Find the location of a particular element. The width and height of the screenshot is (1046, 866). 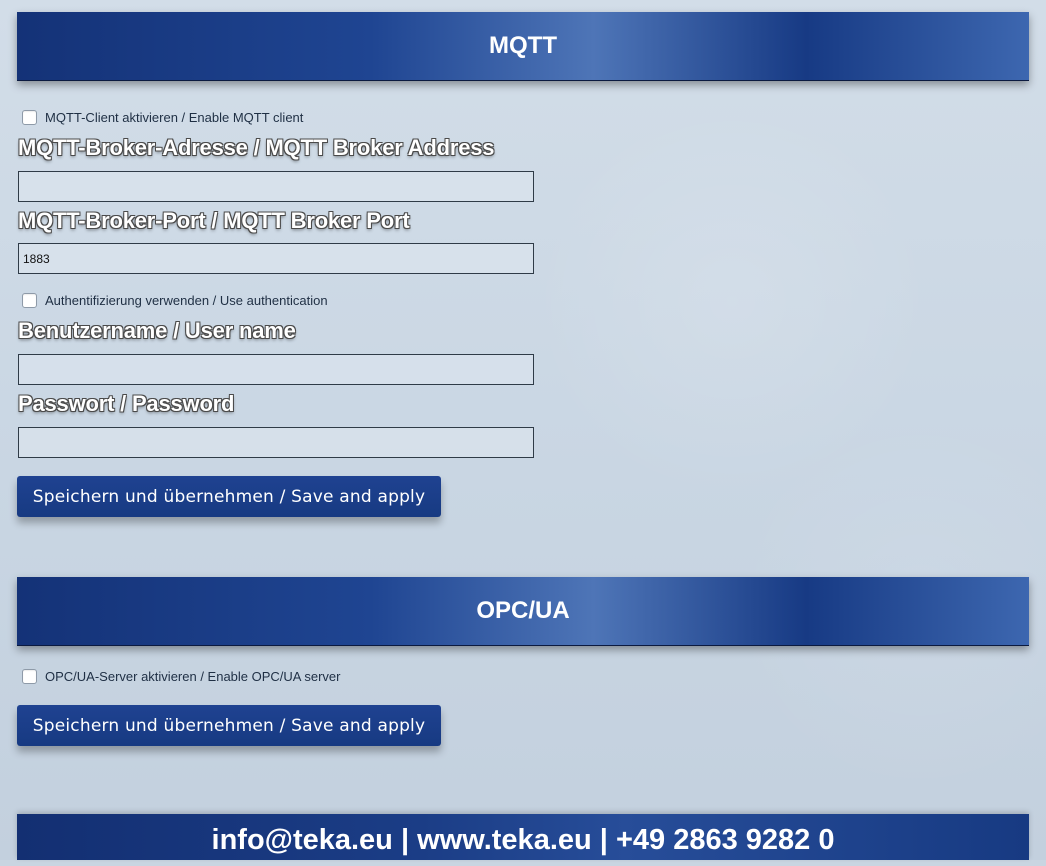

enable-mqtt-client-checkbox is located at coordinates (29, 117).